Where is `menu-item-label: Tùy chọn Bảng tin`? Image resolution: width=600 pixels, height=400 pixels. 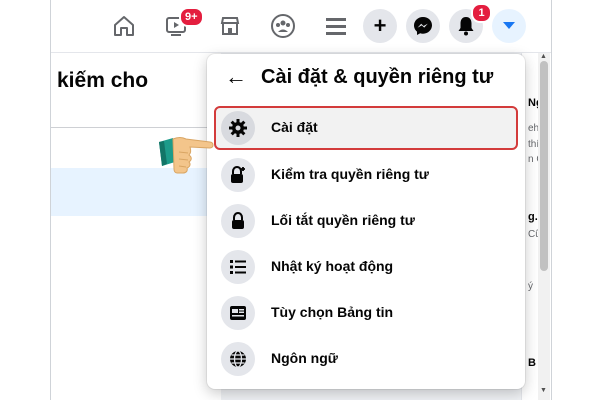 menu-item-label: Tùy chọn Bảng tin is located at coordinates (332, 312).